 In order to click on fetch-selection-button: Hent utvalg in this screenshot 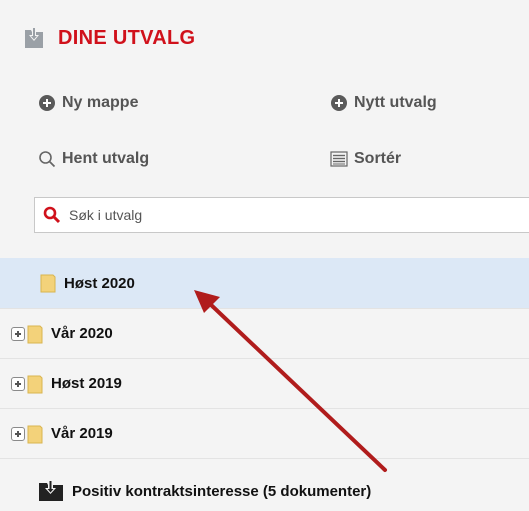, I will do `click(93, 159)`.